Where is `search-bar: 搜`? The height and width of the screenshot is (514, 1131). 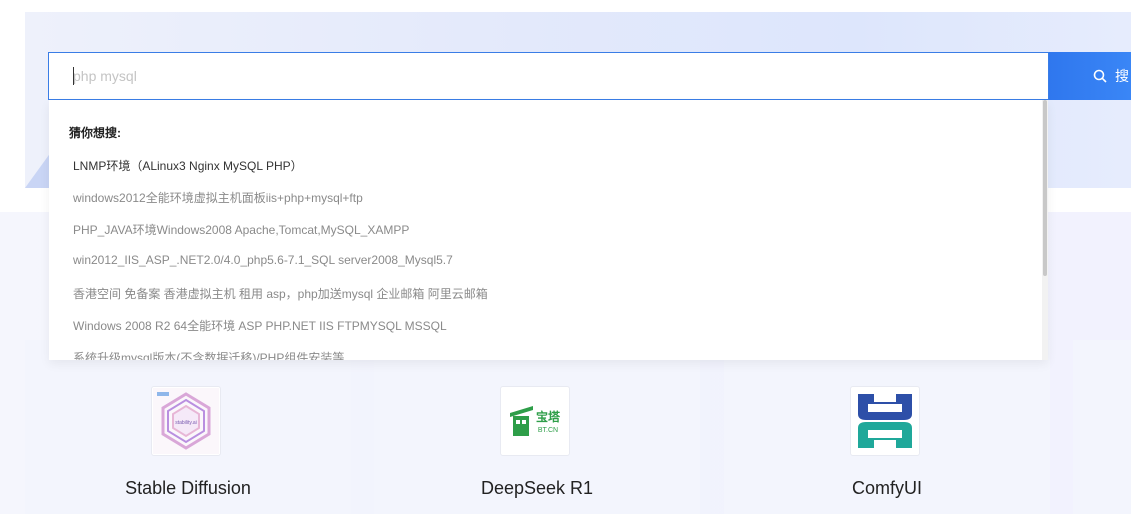
search-bar: 搜 is located at coordinates (589, 76).